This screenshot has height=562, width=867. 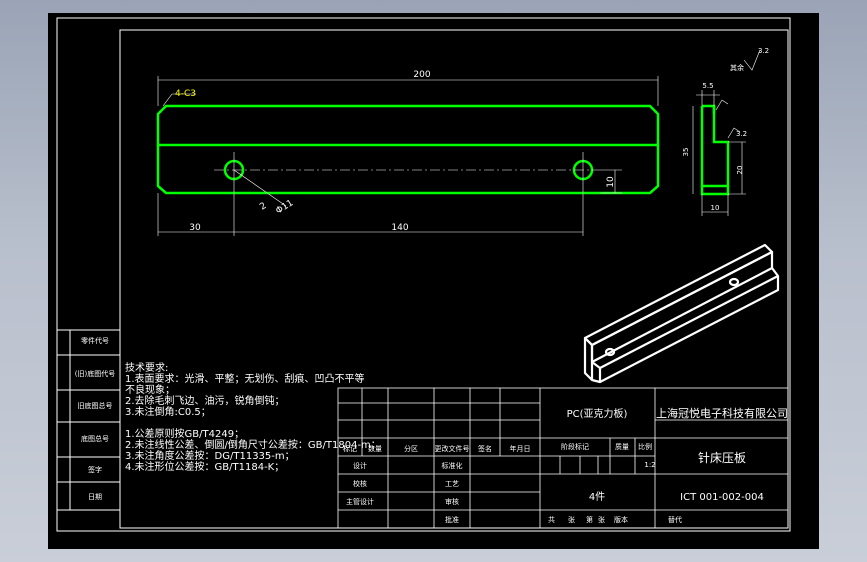 What do you see at coordinates (649, 465) in the screenshot?
I see `scale-value: 1:2` at bounding box center [649, 465].